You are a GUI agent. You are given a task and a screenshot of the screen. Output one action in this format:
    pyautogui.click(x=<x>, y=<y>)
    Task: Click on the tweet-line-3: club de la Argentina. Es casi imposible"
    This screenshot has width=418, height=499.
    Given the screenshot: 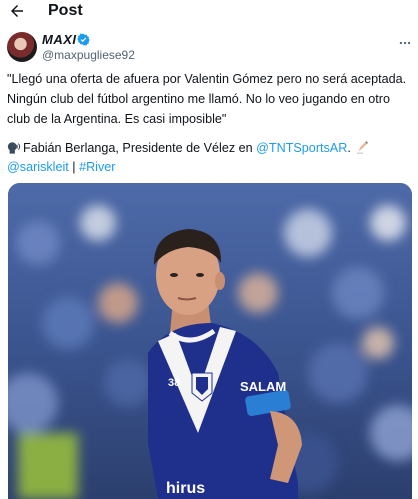 What is the action you would take?
    pyautogui.click(x=117, y=119)
    